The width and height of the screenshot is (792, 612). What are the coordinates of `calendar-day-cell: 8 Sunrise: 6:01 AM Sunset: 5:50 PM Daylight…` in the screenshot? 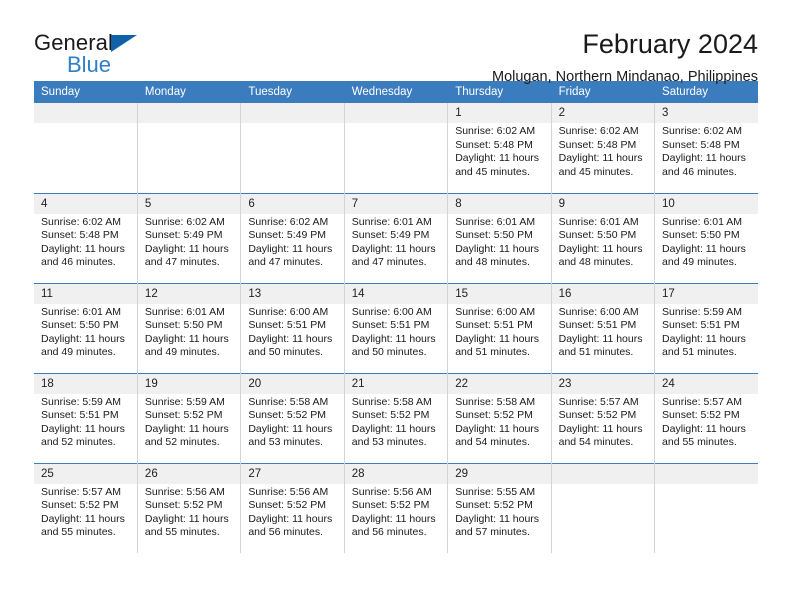 It's located at (499, 237).